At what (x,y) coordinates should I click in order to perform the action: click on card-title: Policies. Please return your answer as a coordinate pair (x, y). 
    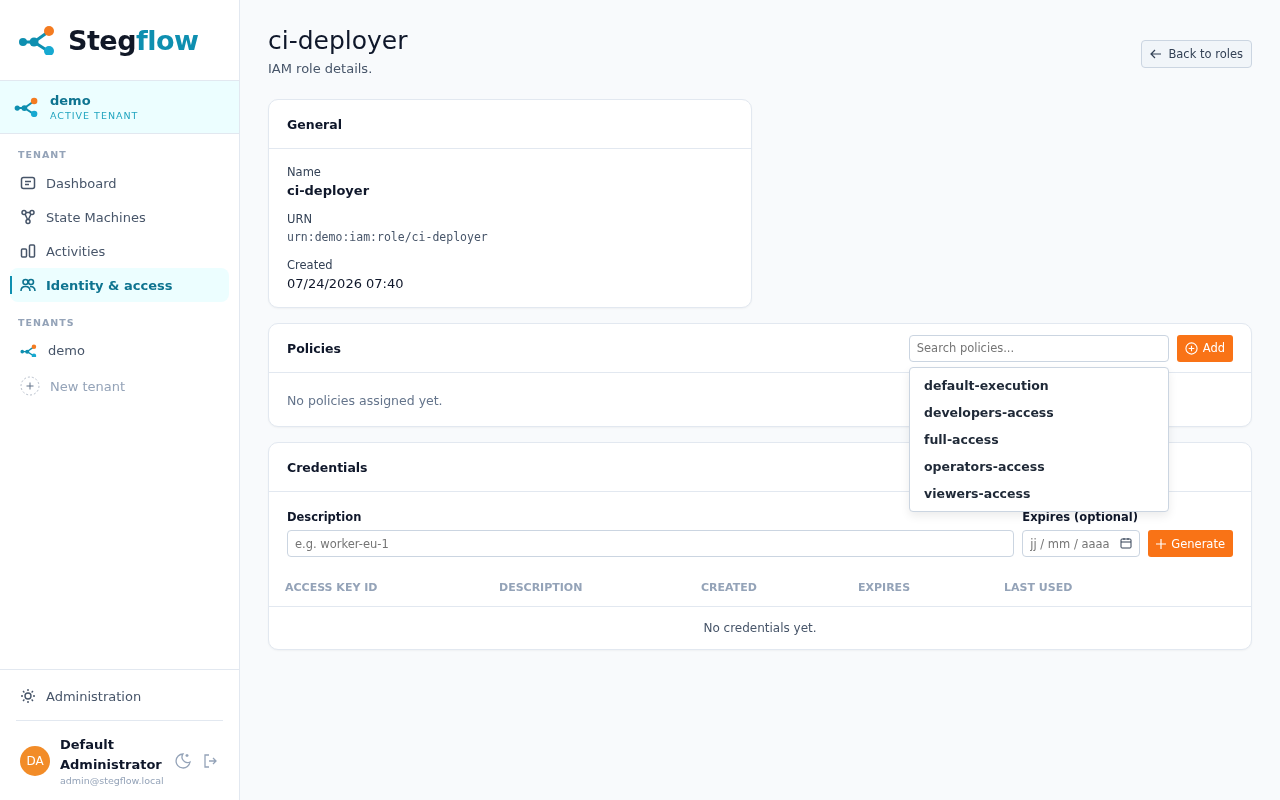
    Looking at the image, I should click on (314, 348).